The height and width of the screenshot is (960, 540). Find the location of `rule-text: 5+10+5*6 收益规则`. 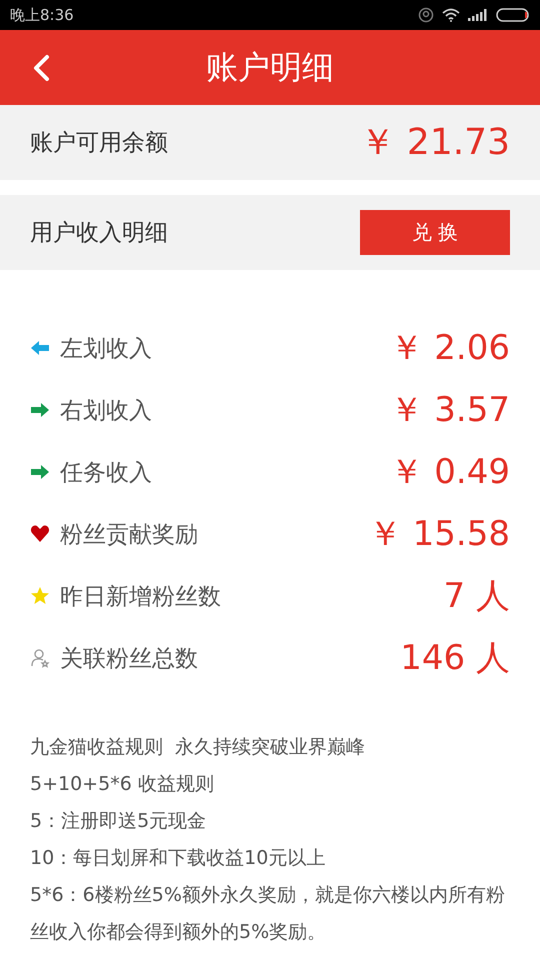

rule-text: 5+10+5*6 收益规则 is located at coordinates (122, 784).